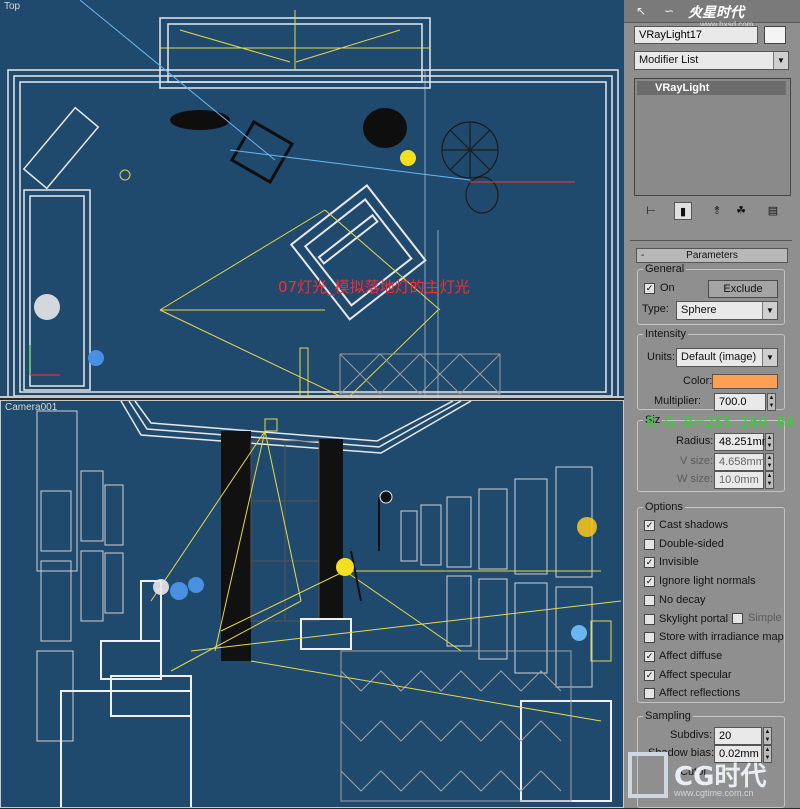  I want to click on arrow-icon: ↖, so click(641, 11).